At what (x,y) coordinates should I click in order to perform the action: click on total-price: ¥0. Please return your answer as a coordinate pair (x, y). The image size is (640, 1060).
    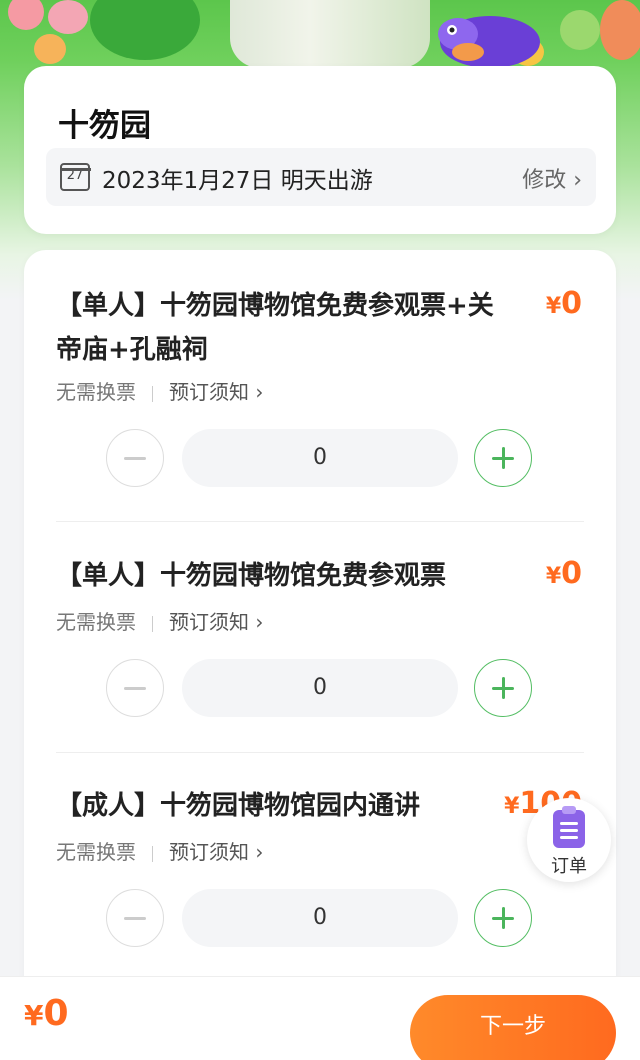
    Looking at the image, I should click on (46, 1013).